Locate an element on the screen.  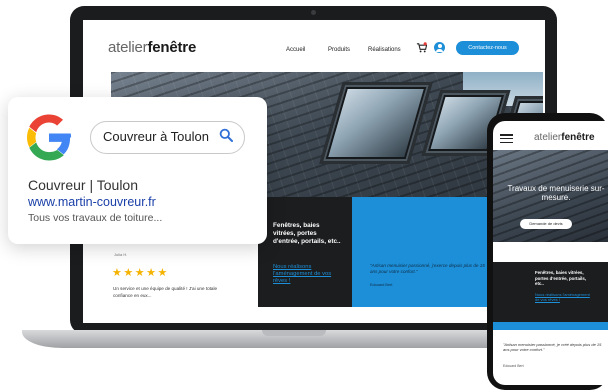
cart-icon is located at coordinates (421, 47).